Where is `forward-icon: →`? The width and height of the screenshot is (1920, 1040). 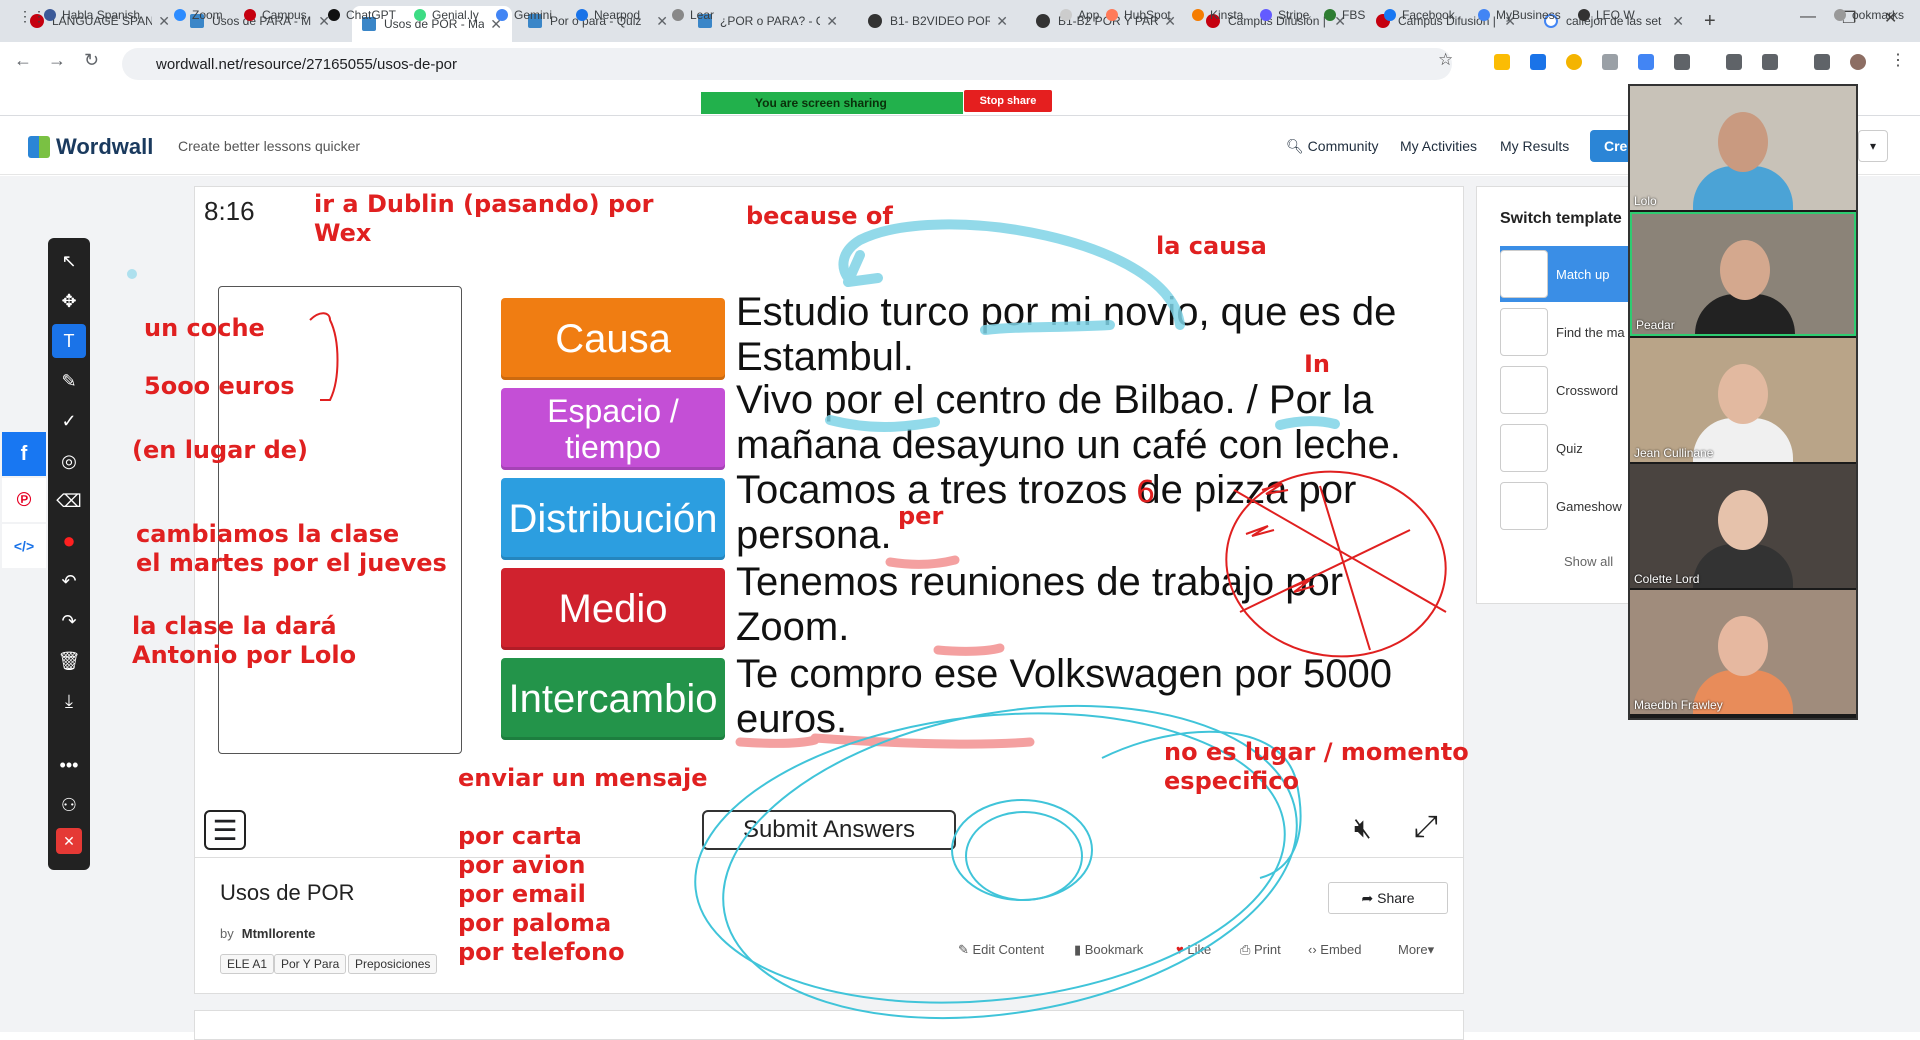
forward-icon: → is located at coordinates (57, 60).